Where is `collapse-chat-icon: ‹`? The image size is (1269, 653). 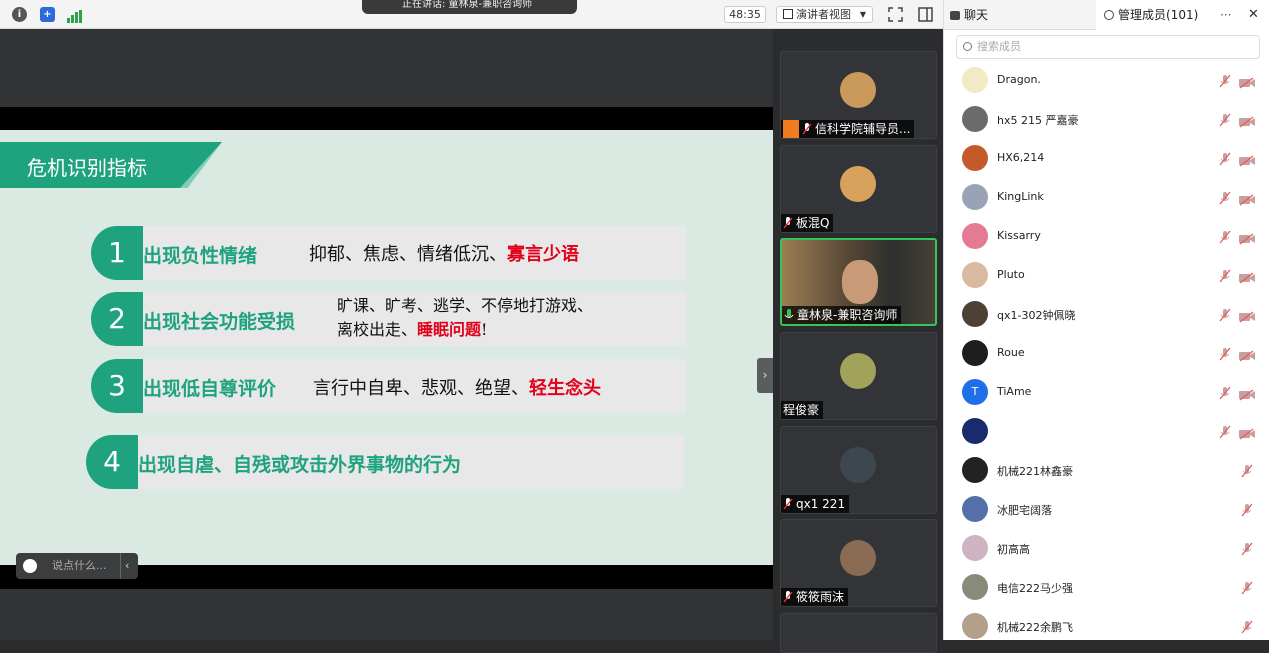
collapse-chat-icon: ‹ is located at coordinates (124, 566).